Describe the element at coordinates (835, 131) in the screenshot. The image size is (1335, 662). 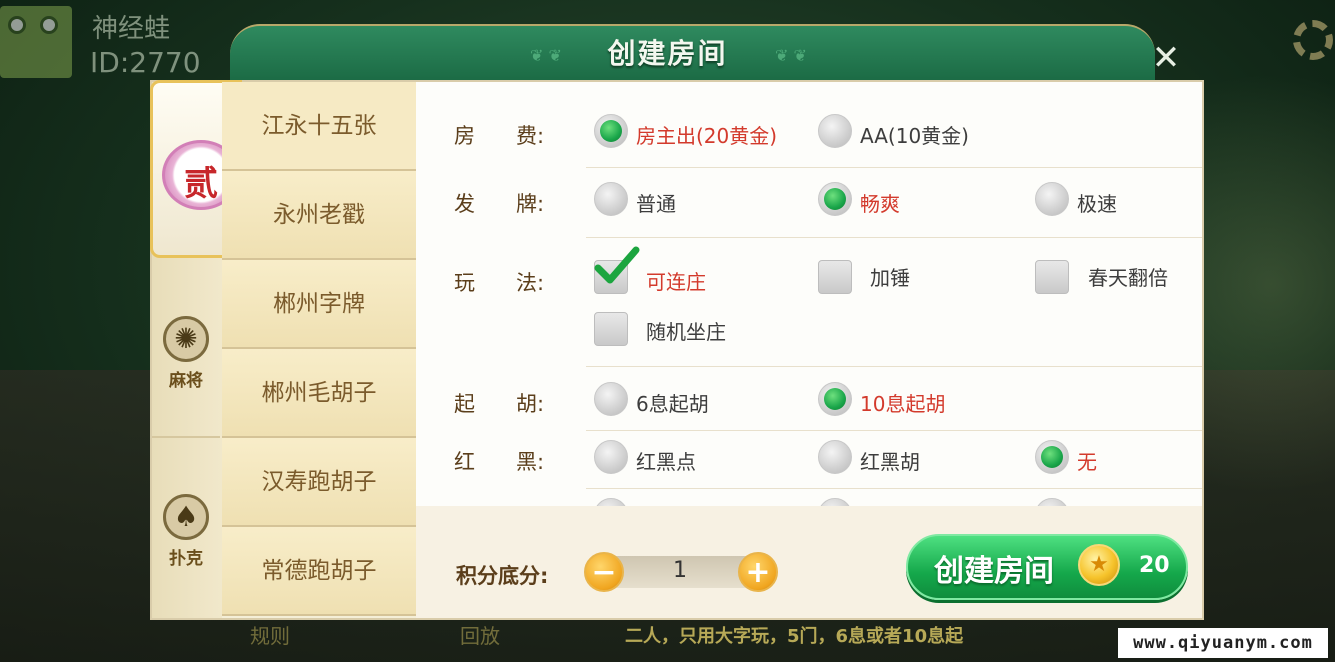
I see `fee-radio-aa` at that location.